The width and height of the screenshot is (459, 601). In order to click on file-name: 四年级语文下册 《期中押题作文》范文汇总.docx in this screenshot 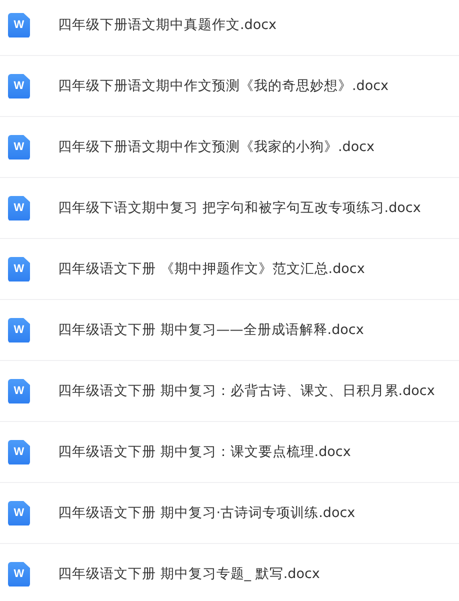, I will do `click(211, 269)`.